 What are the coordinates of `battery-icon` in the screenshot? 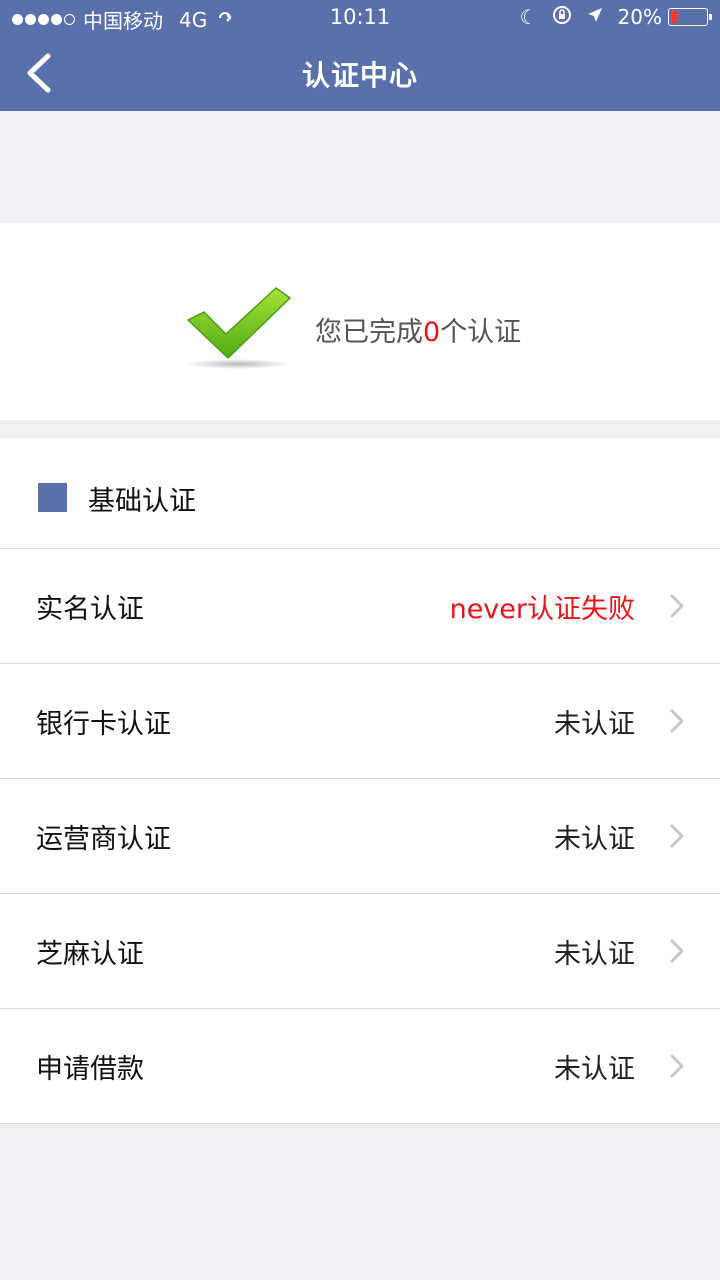 It's located at (690, 17).